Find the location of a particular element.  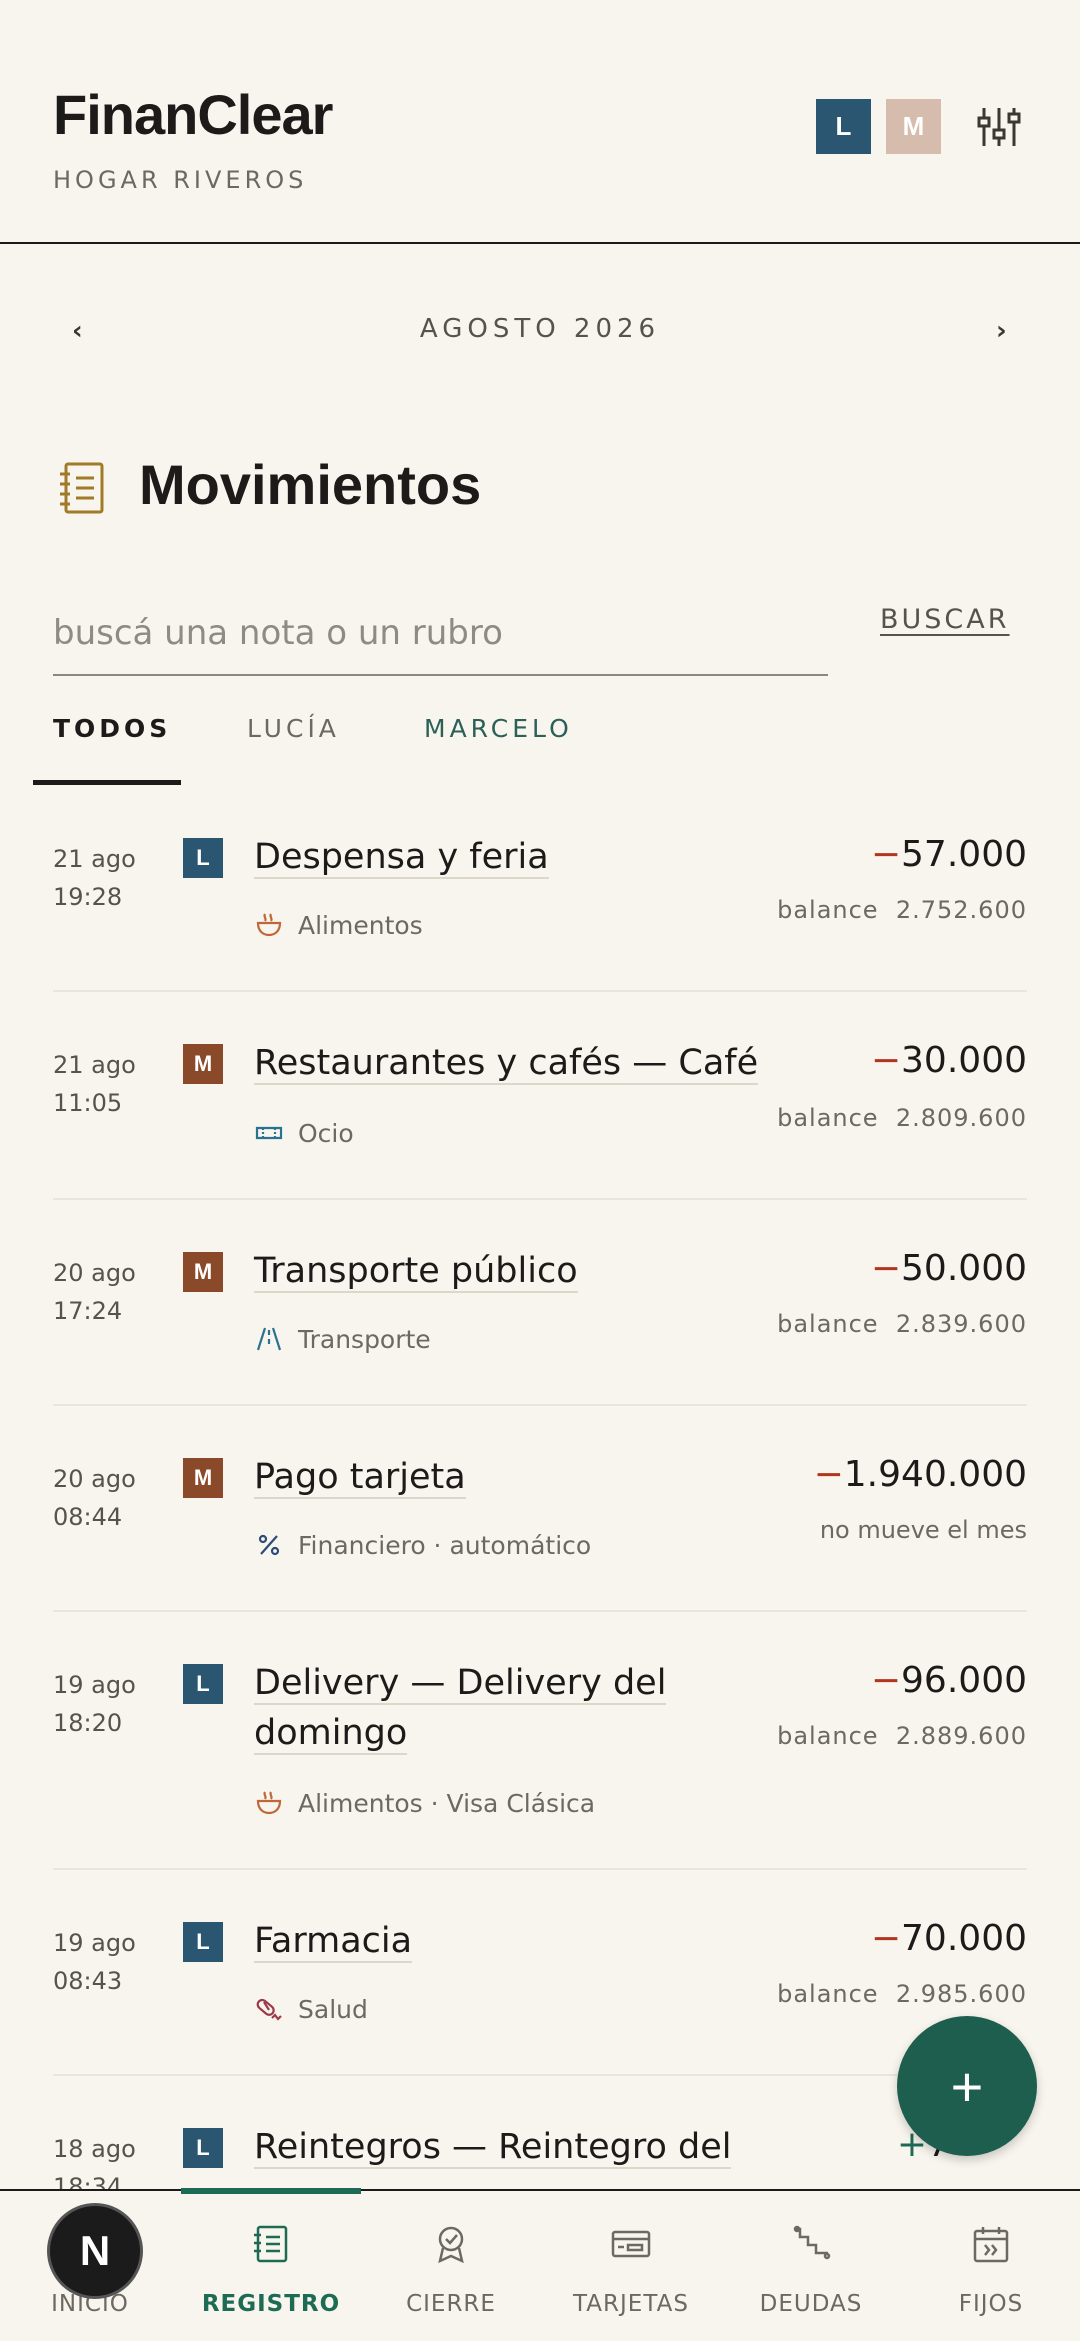

movement-category: Financiero · automático is located at coordinates (422, 1545).